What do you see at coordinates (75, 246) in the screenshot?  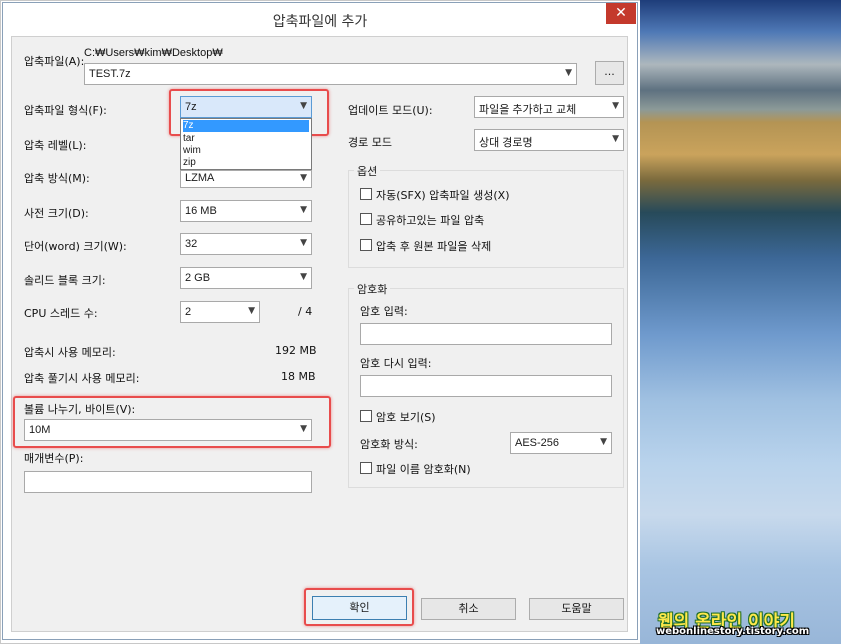 I see `word-label: 단어(word) 크기(W):` at bounding box center [75, 246].